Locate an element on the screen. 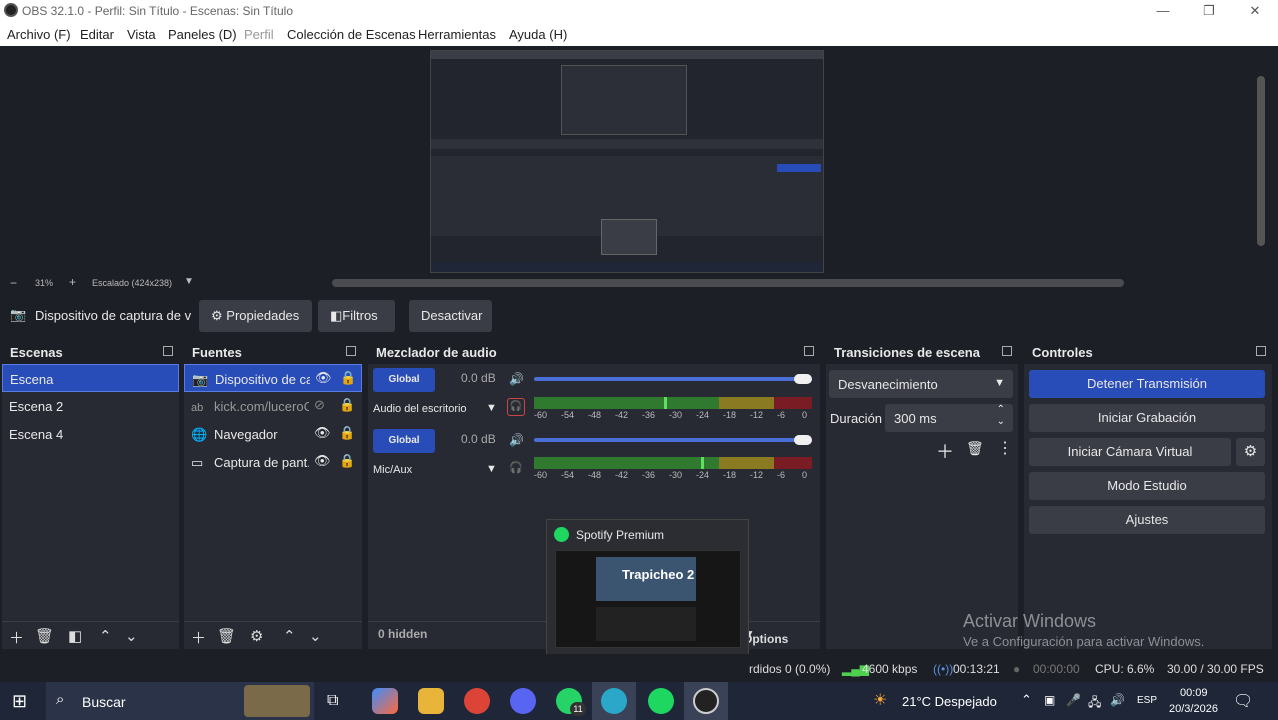  stop-streaming-button: Detener Transmisión is located at coordinates (1147, 384).